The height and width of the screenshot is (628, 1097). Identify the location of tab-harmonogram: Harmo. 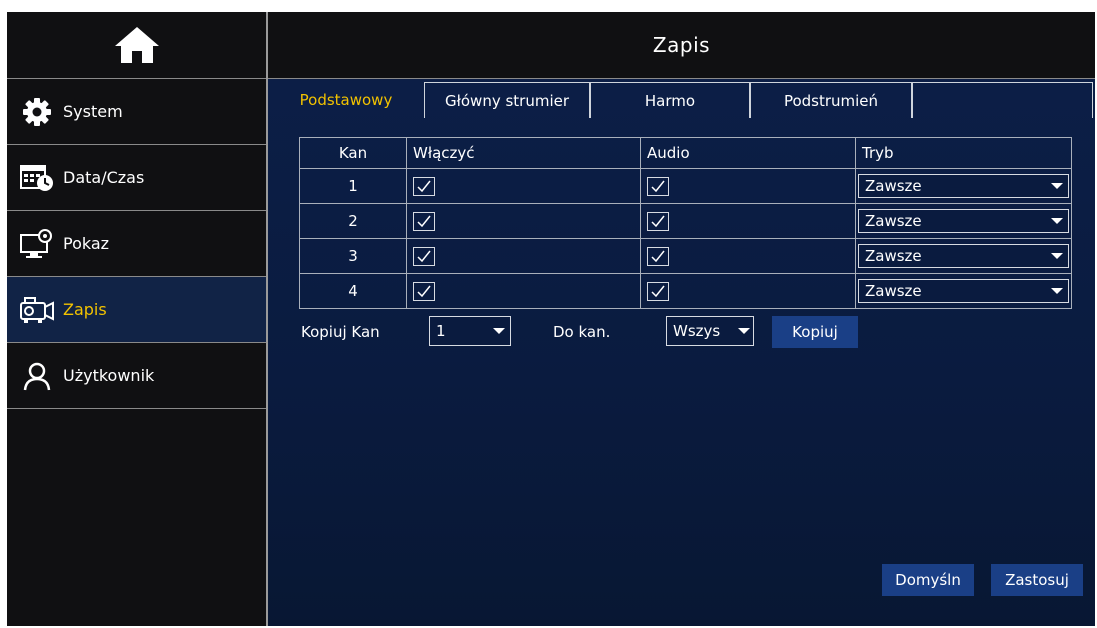
(670, 100).